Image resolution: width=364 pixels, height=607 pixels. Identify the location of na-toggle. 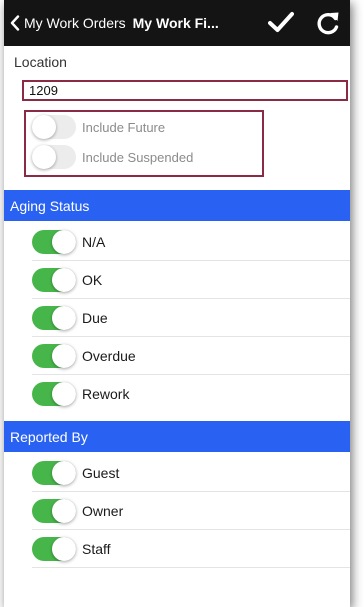
(54, 241).